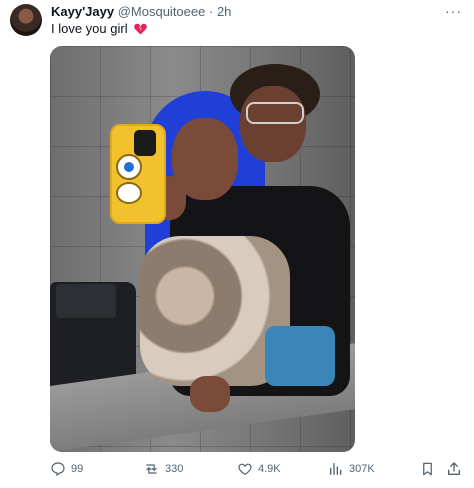  I want to click on phone-camera, so click(145, 143).